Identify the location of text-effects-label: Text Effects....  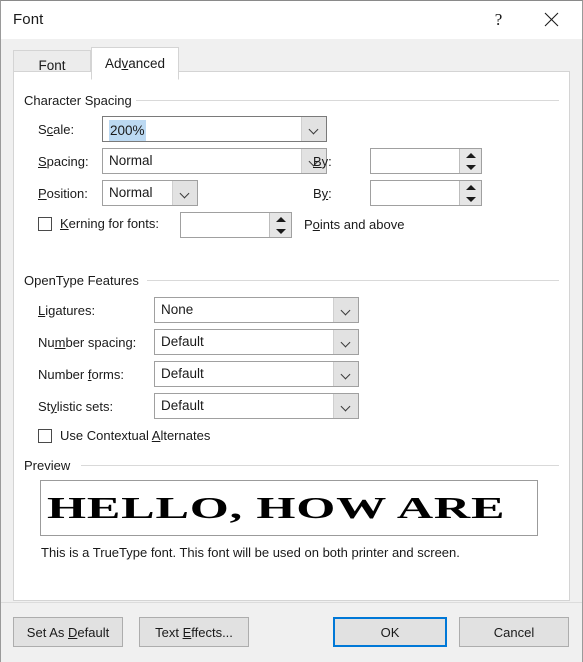
(194, 632).